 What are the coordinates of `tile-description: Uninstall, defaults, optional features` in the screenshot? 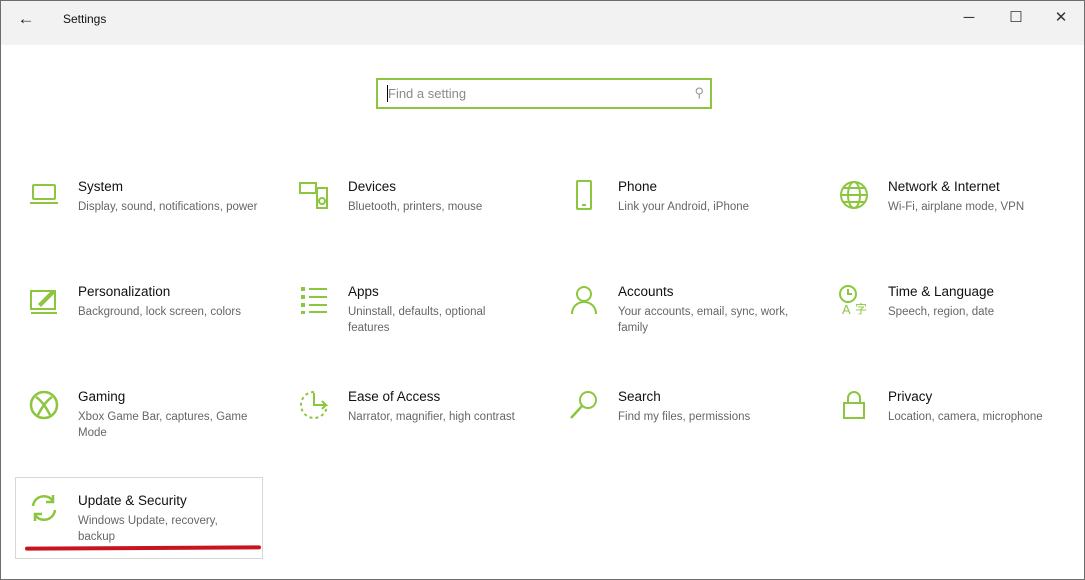 It's located at (417, 320).